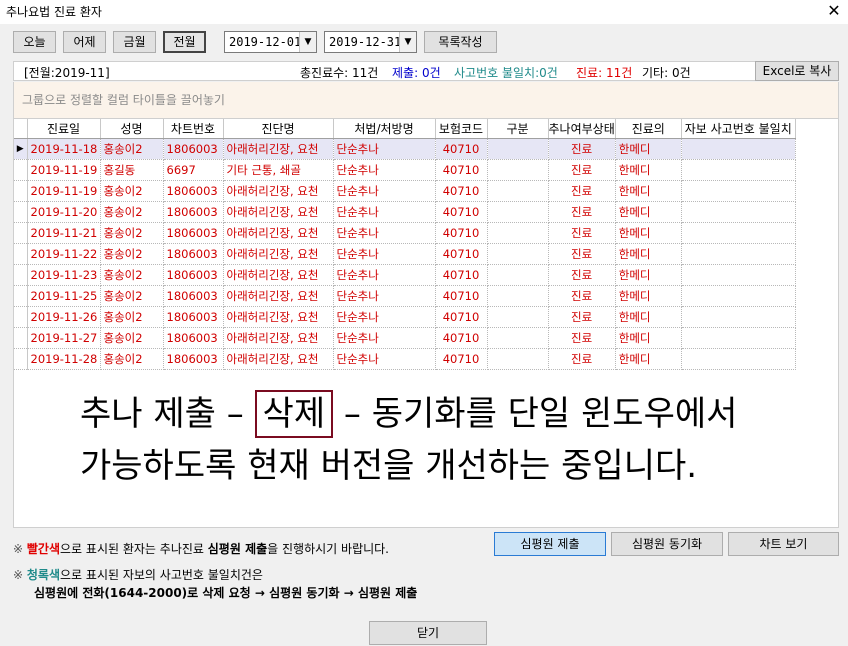 Image resolution: width=848 pixels, height=646 pixels. I want to click on row-indicator-header, so click(21, 129).